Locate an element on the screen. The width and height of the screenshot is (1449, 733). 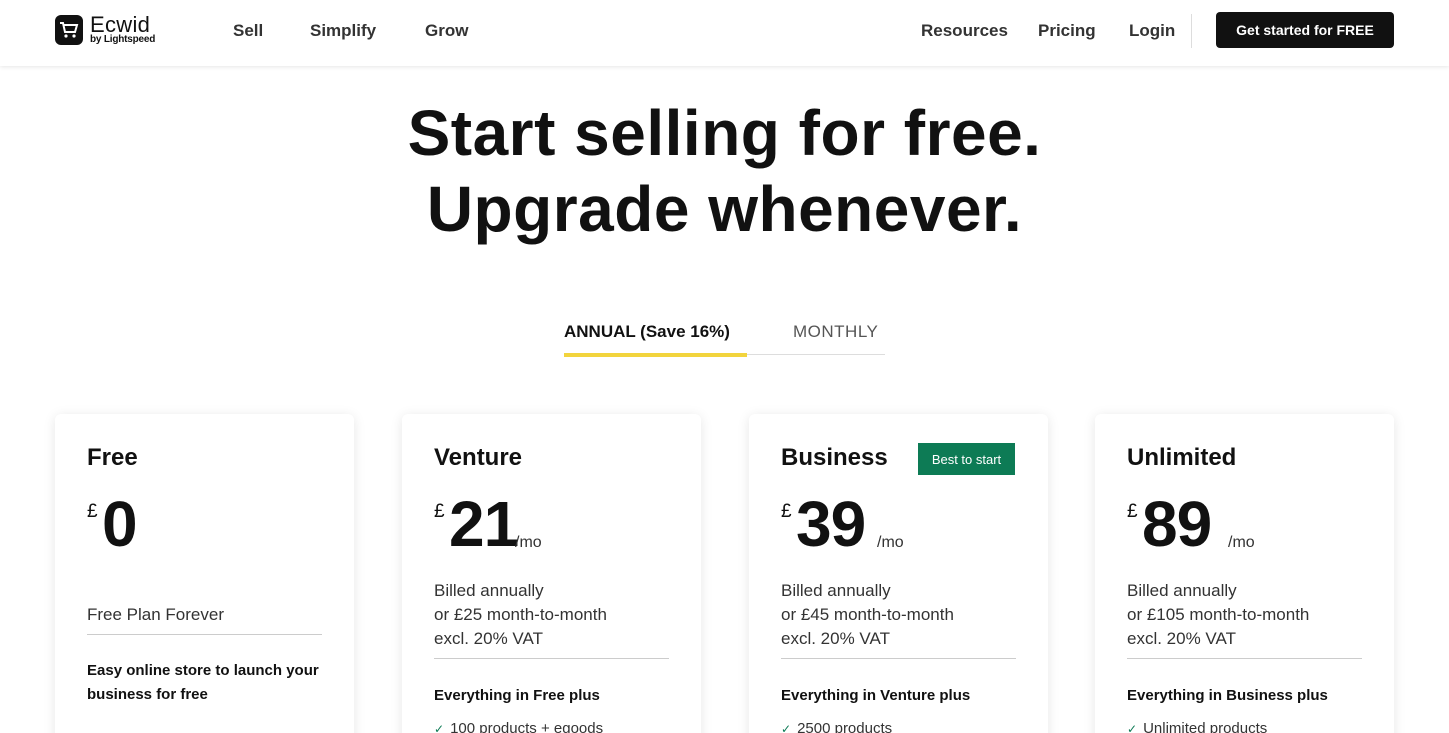
plan-name: Unlimited is located at coordinates (1182, 457).